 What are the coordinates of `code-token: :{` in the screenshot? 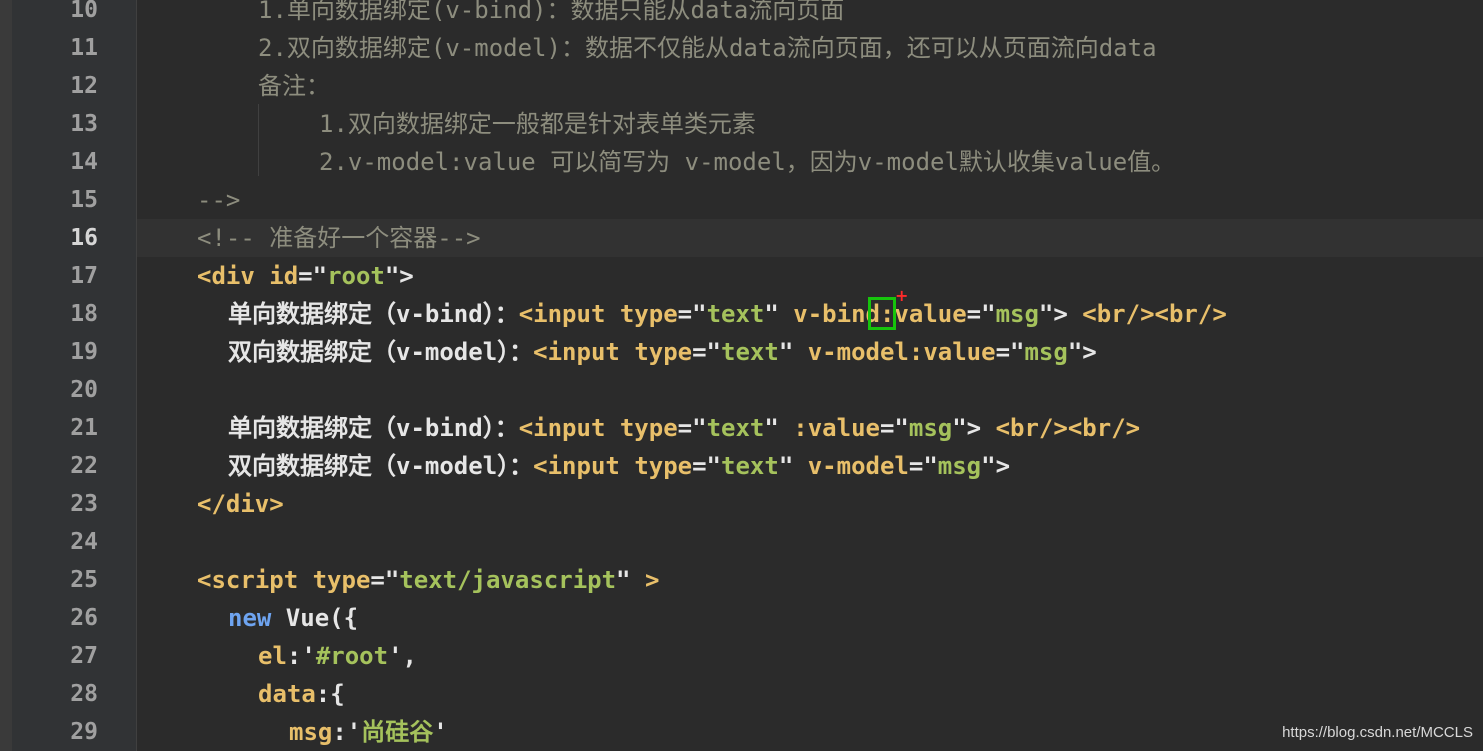 It's located at (330, 694).